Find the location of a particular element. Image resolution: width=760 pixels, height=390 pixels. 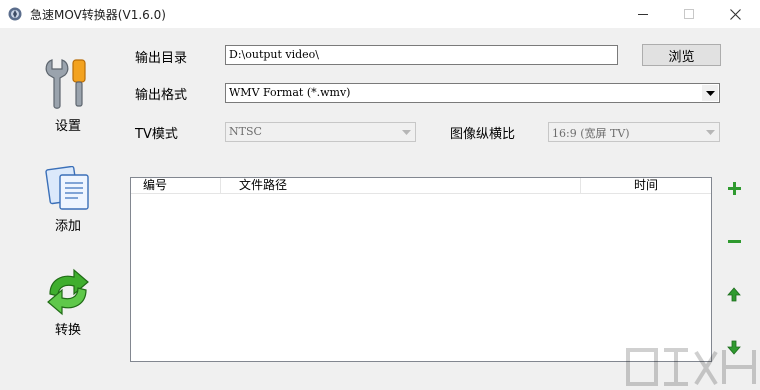

column-header-number: 编号 is located at coordinates (176, 186).